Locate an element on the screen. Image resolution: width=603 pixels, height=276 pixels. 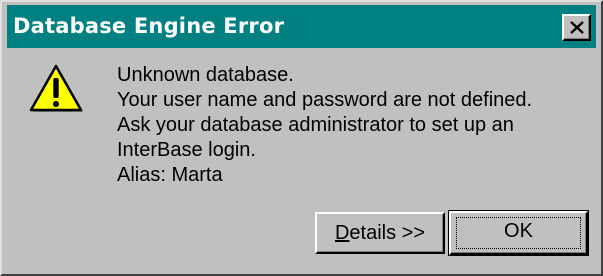
warning-icon is located at coordinates (56, 88).